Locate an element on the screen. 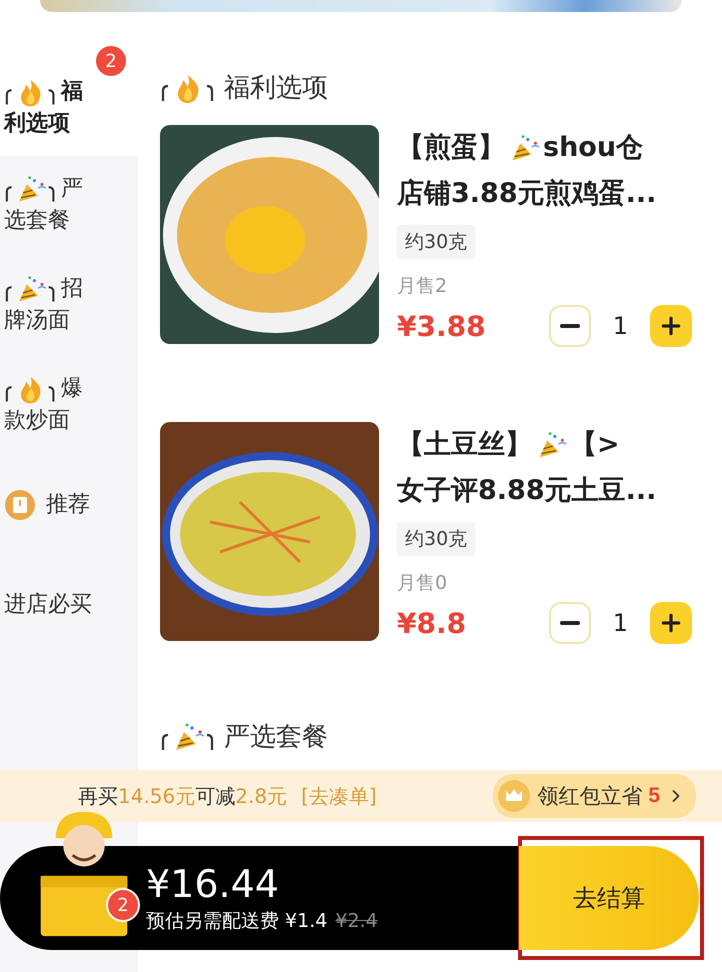  product-price: ¥3.88 is located at coordinates (441, 326).